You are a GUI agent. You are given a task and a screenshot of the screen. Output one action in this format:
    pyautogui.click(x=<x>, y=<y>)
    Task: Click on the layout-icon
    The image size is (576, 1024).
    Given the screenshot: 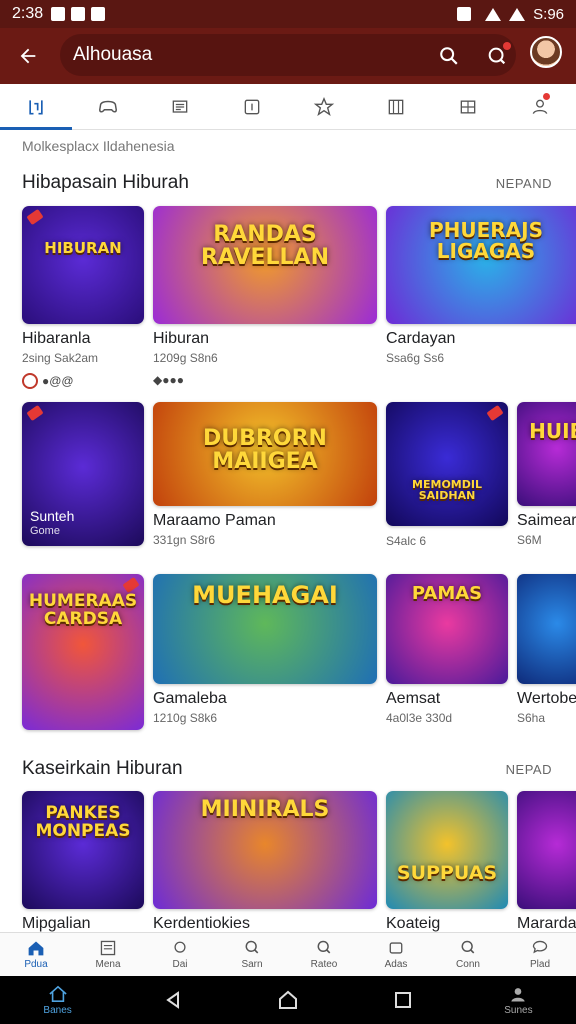 What is the action you would take?
    pyautogui.click(x=468, y=106)
    